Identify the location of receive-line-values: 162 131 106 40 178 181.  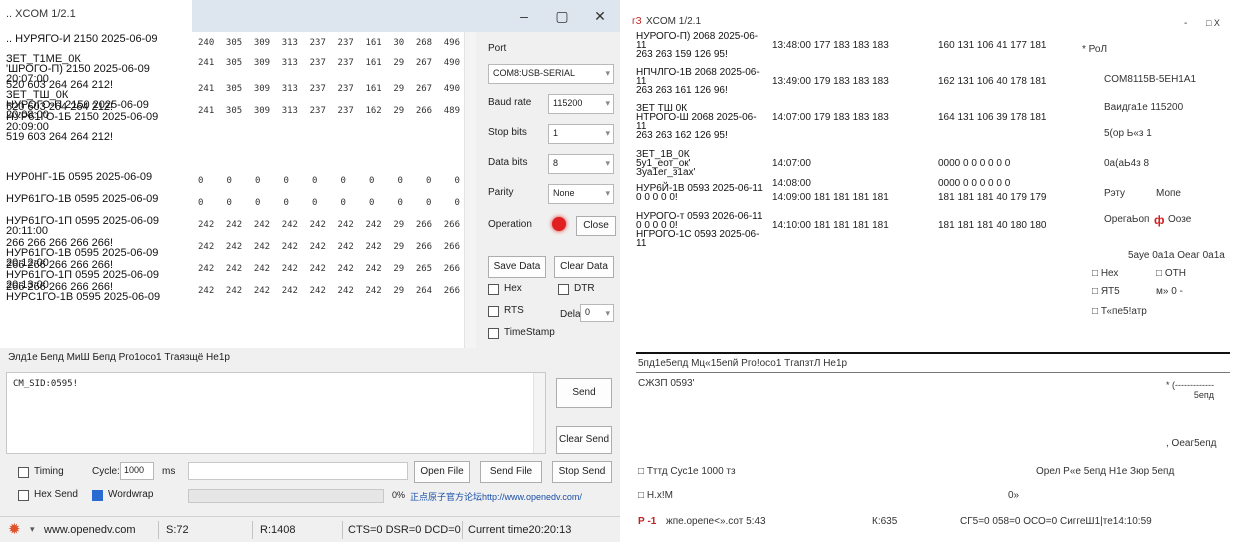
(992, 81).